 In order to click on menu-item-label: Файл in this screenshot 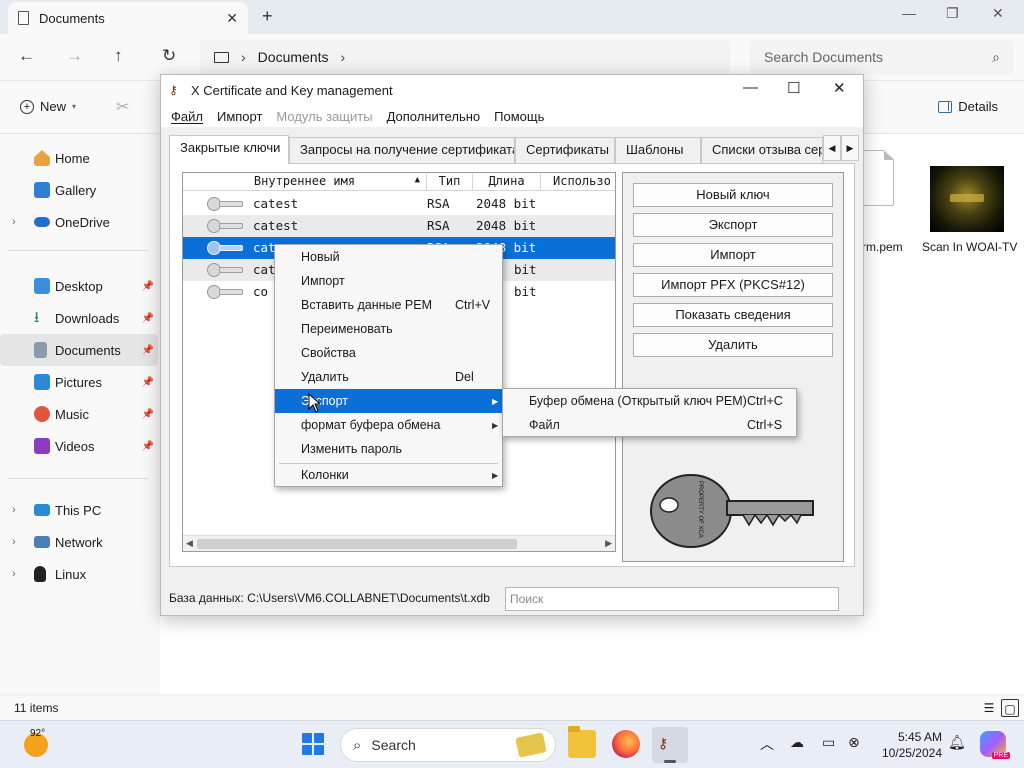, I will do `click(544, 425)`.